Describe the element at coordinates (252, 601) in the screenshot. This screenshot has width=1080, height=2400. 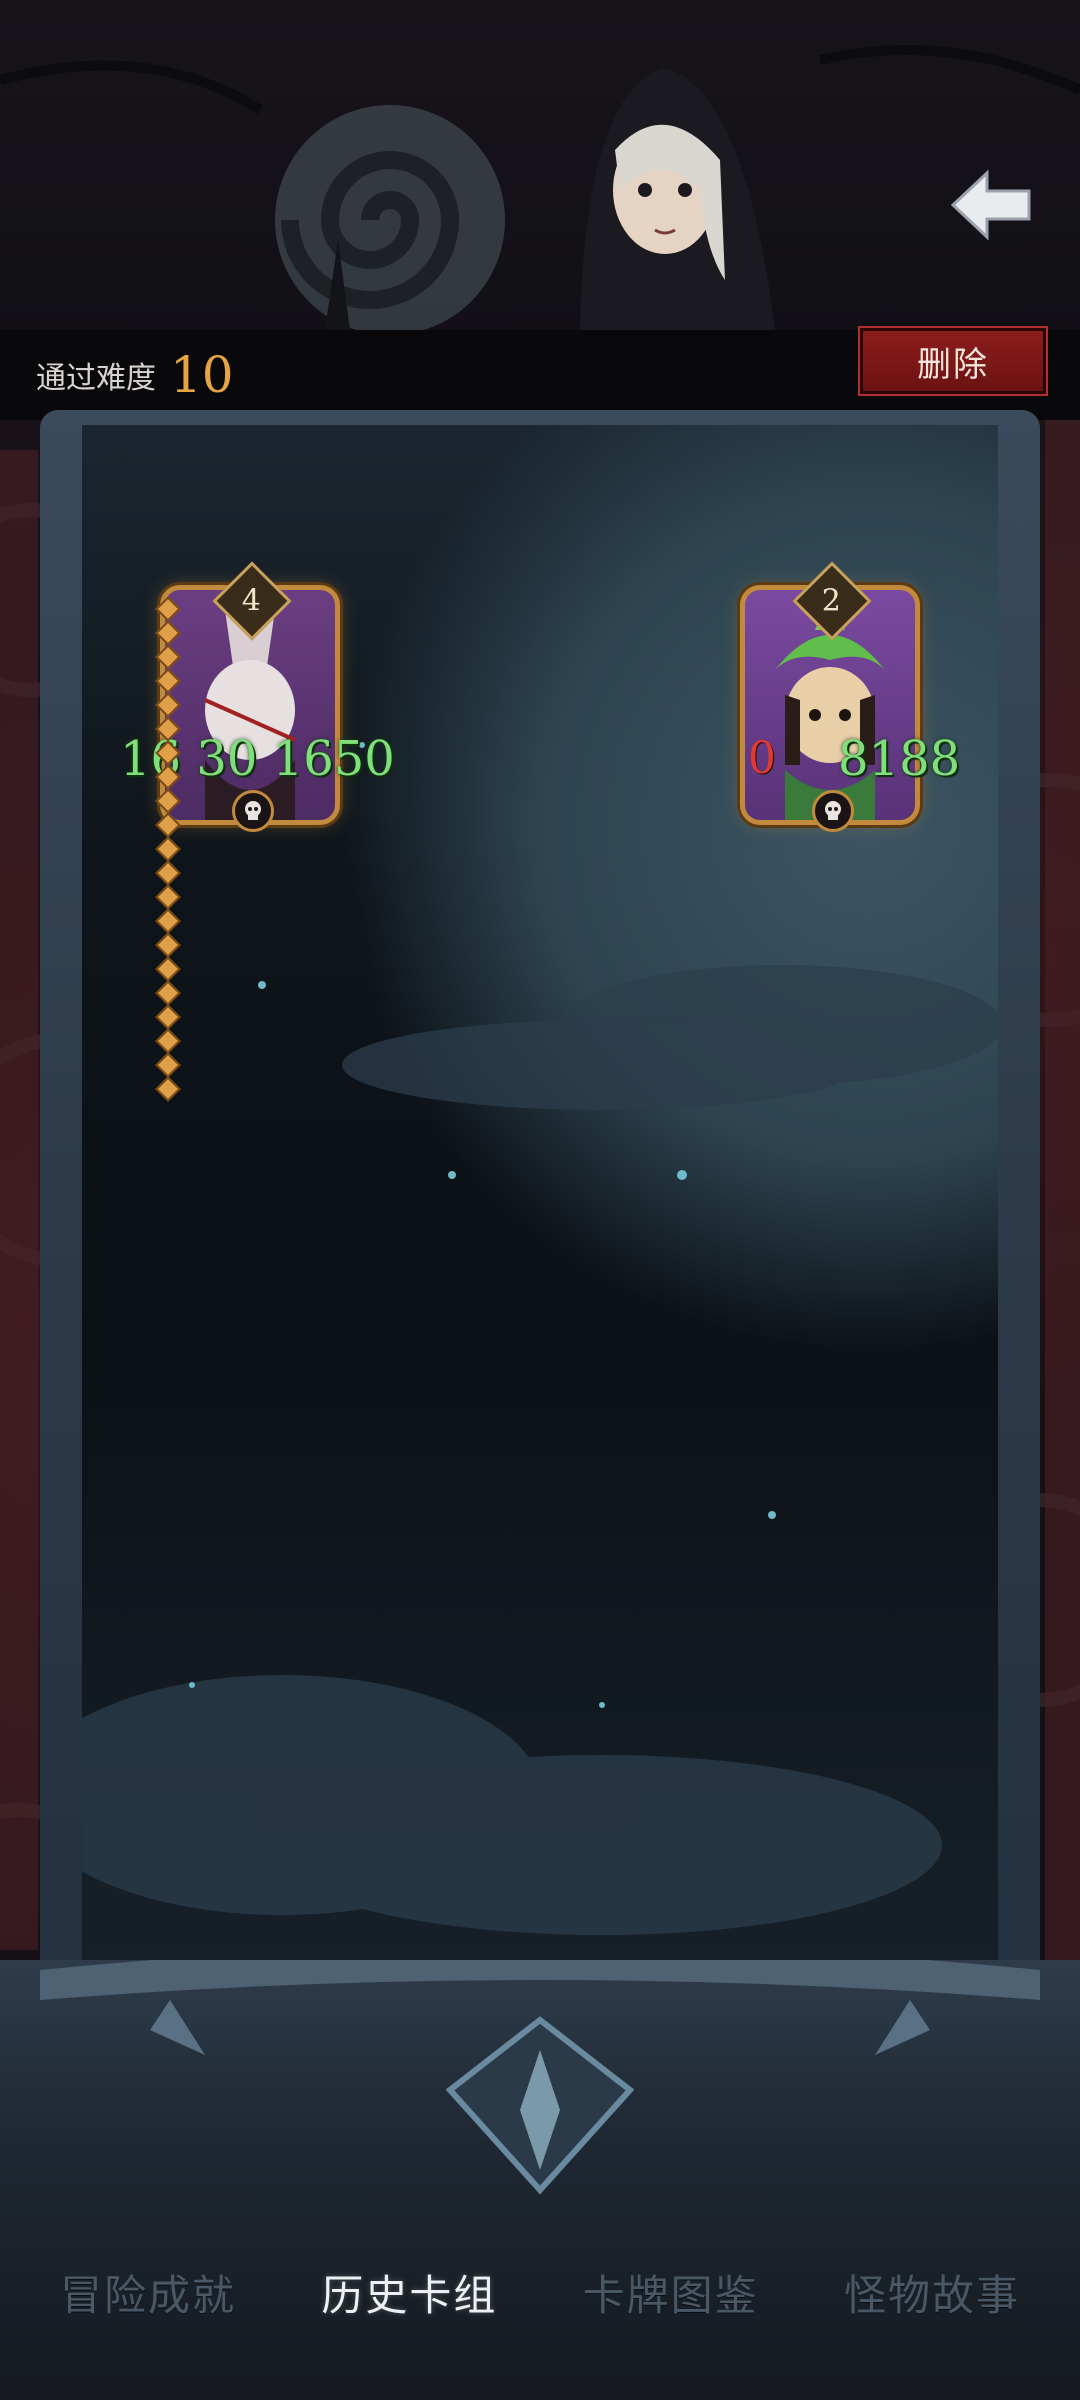
I see `card-level: 4` at that location.